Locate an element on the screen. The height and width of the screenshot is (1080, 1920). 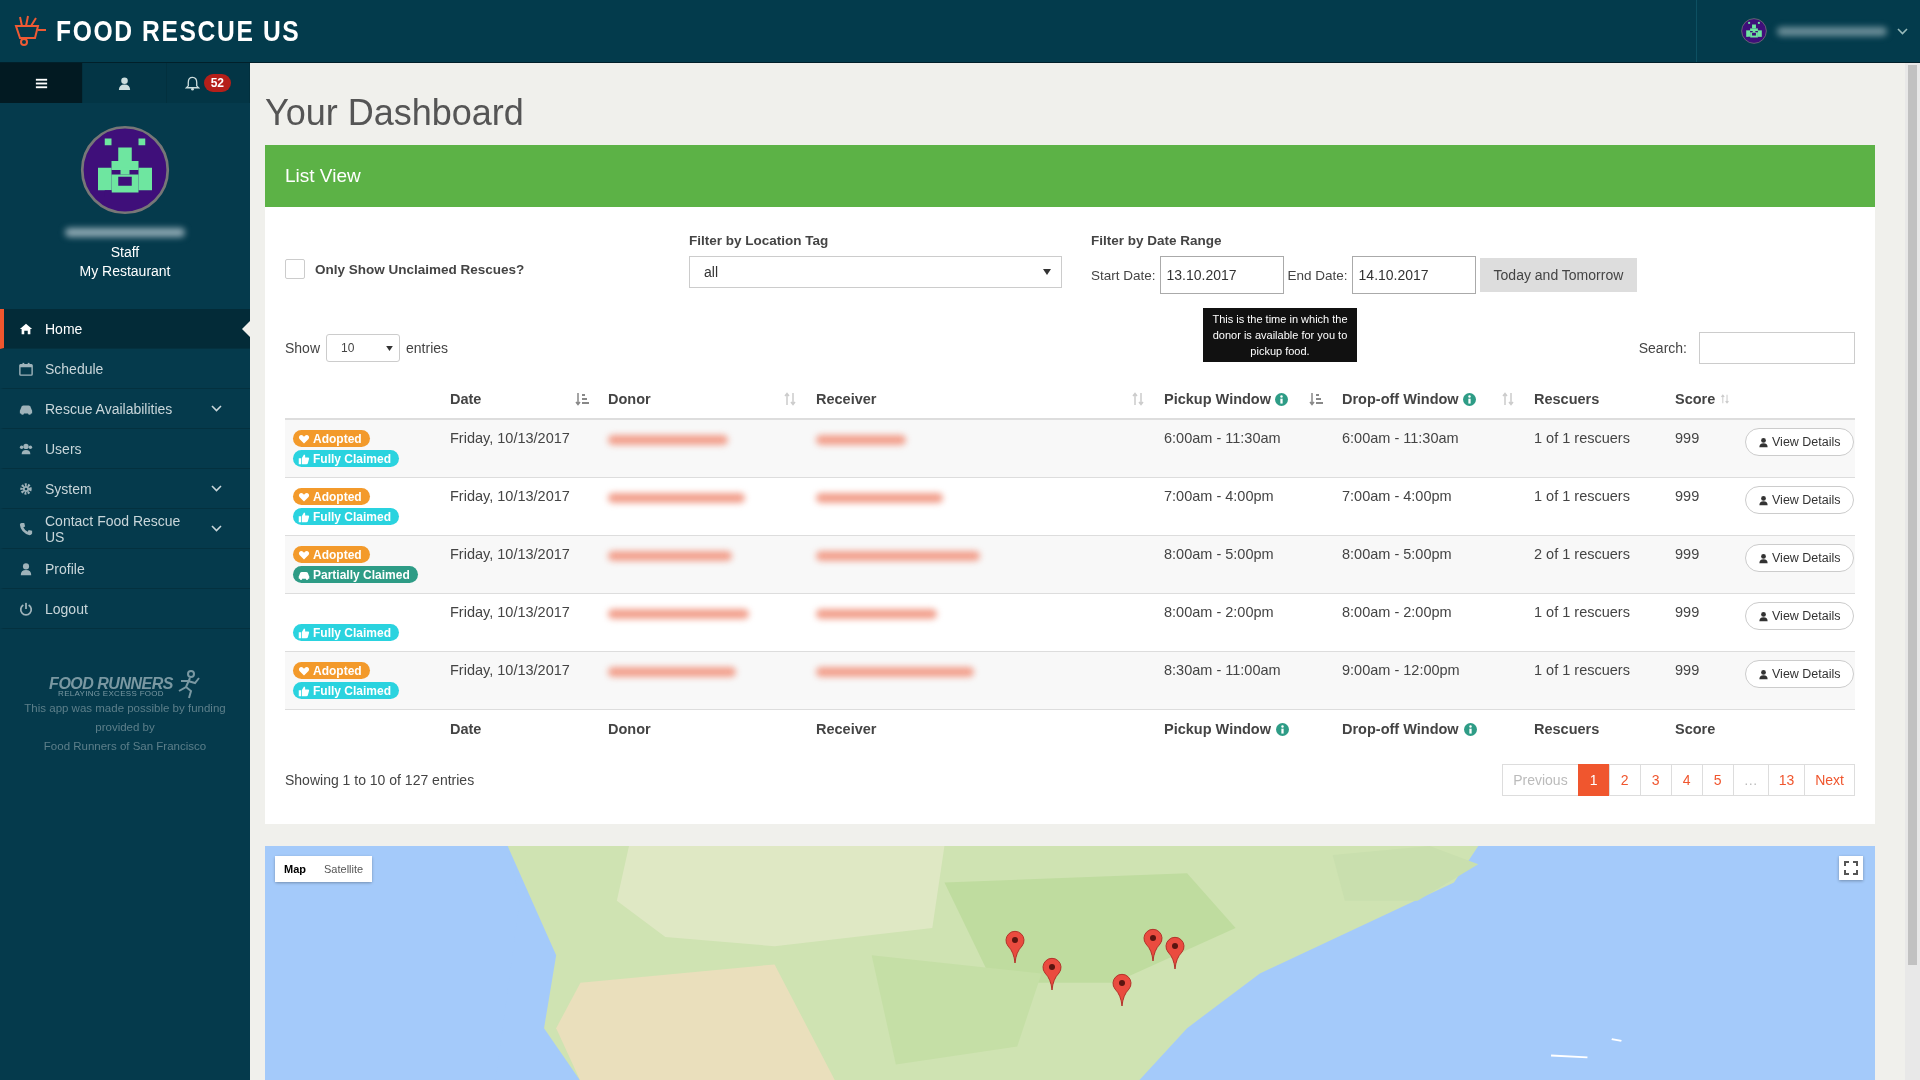
sidebar-item: Users is located at coordinates (125, 449).